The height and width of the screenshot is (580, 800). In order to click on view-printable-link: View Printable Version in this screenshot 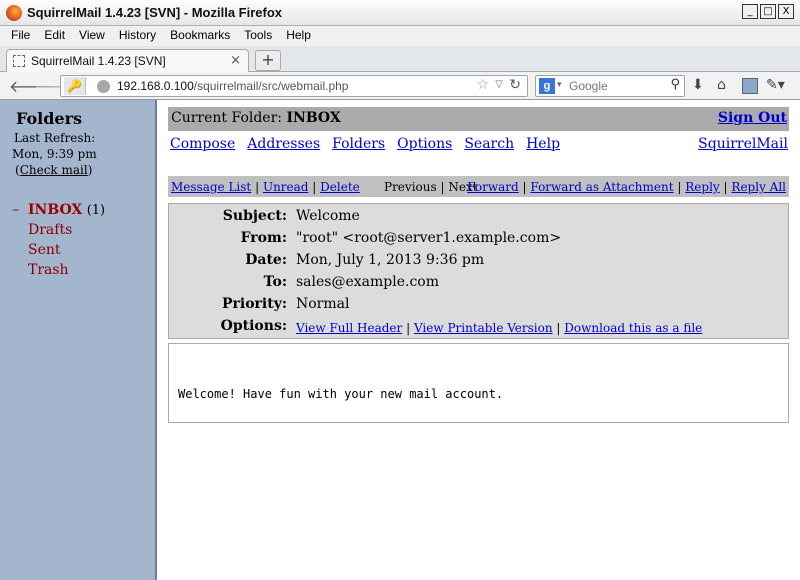, I will do `click(483, 328)`.